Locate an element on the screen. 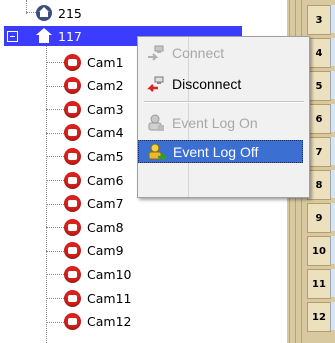  connect-icon is located at coordinates (156, 53).